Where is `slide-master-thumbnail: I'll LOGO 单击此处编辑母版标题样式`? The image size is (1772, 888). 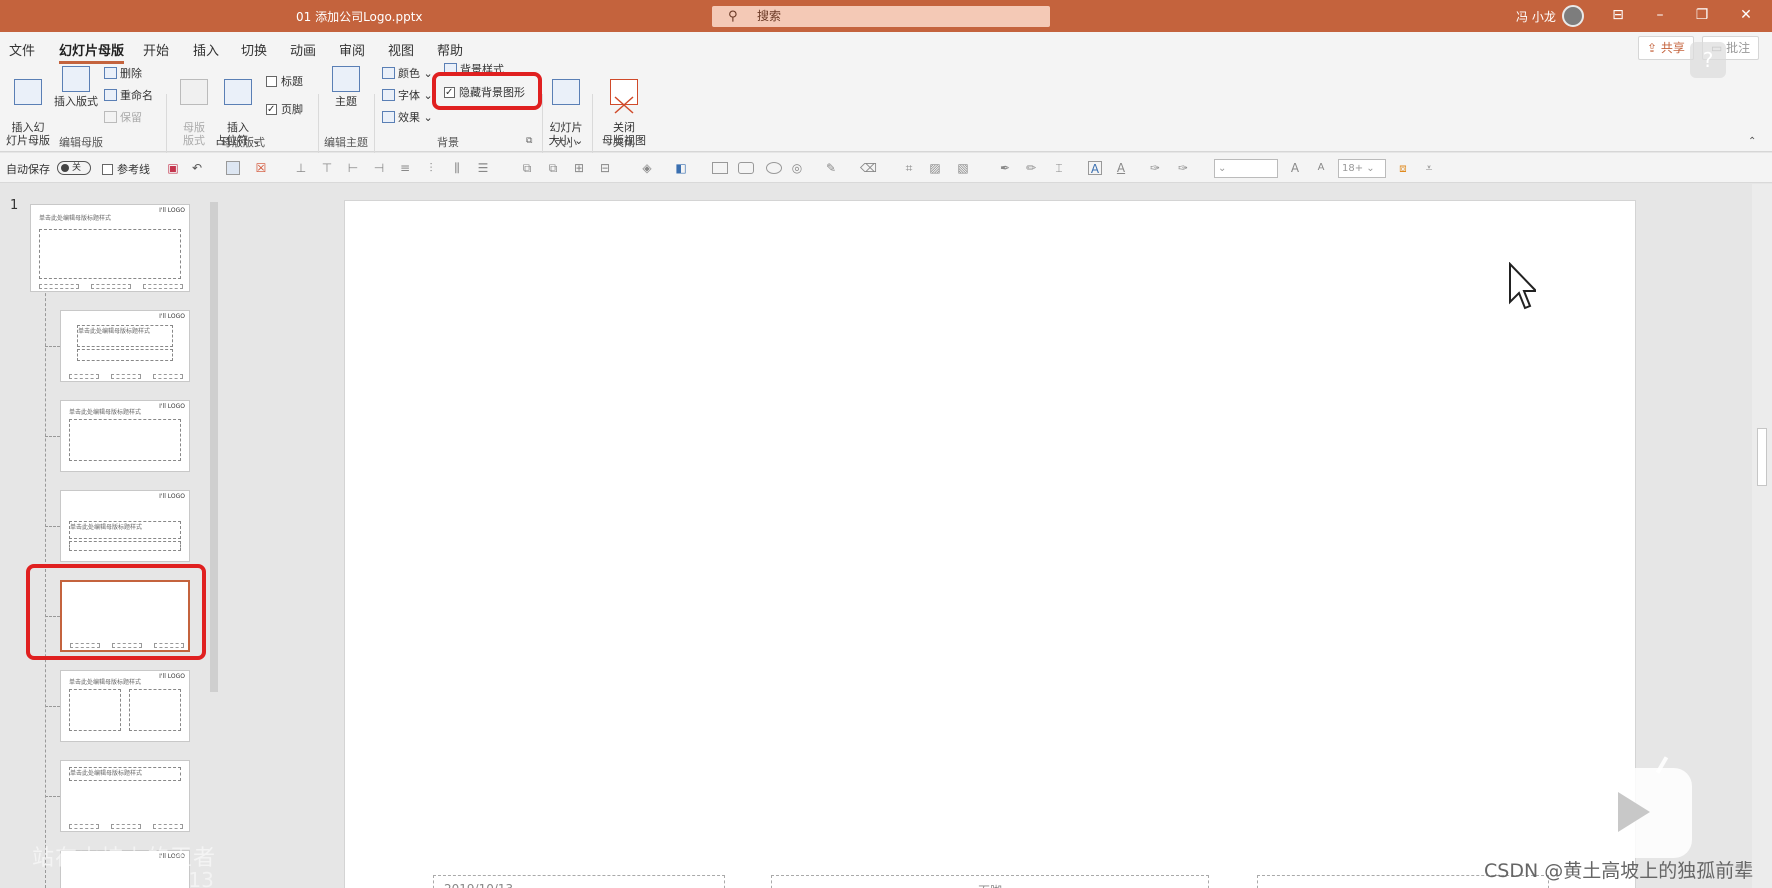 slide-master-thumbnail: I'll LOGO 单击此处编辑母版标题样式 is located at coordinates (110, 248).